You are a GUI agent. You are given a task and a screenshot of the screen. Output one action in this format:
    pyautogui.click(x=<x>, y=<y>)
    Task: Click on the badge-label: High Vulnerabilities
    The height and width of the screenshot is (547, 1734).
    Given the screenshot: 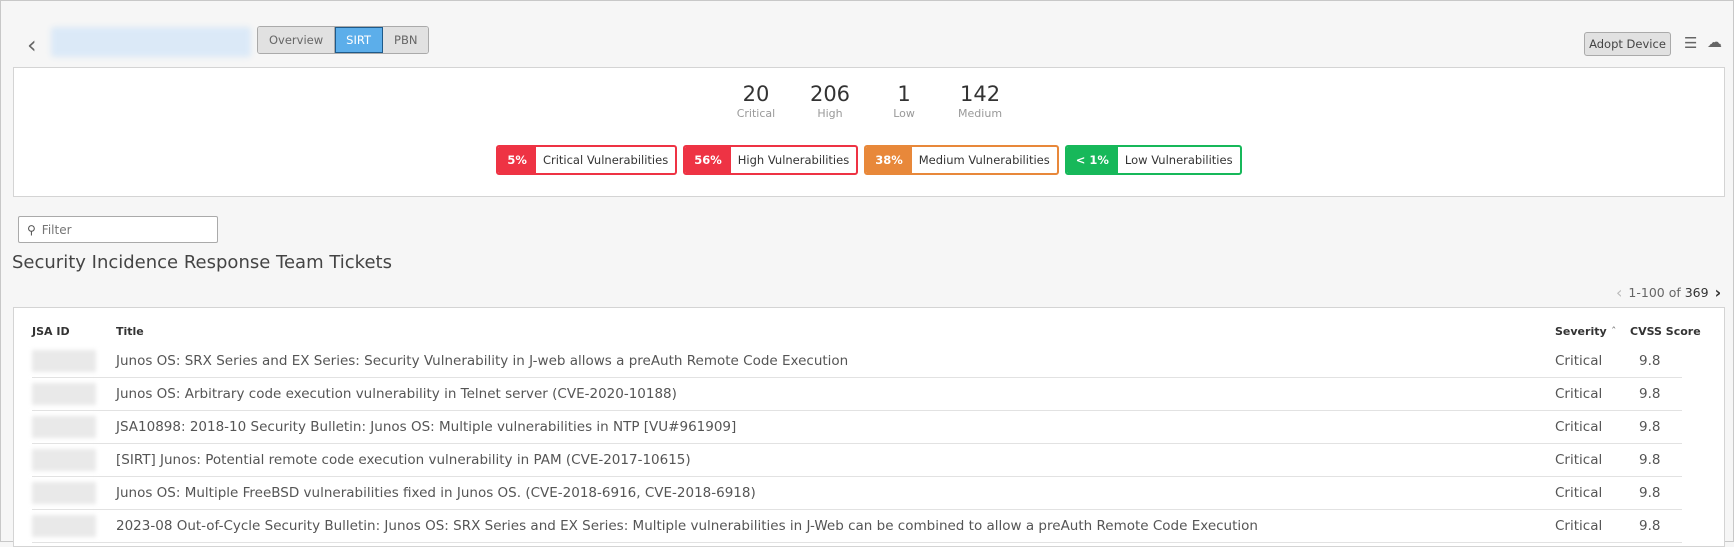 What is the action you would take?
    pyautogui.click(x=793, y=160)
    